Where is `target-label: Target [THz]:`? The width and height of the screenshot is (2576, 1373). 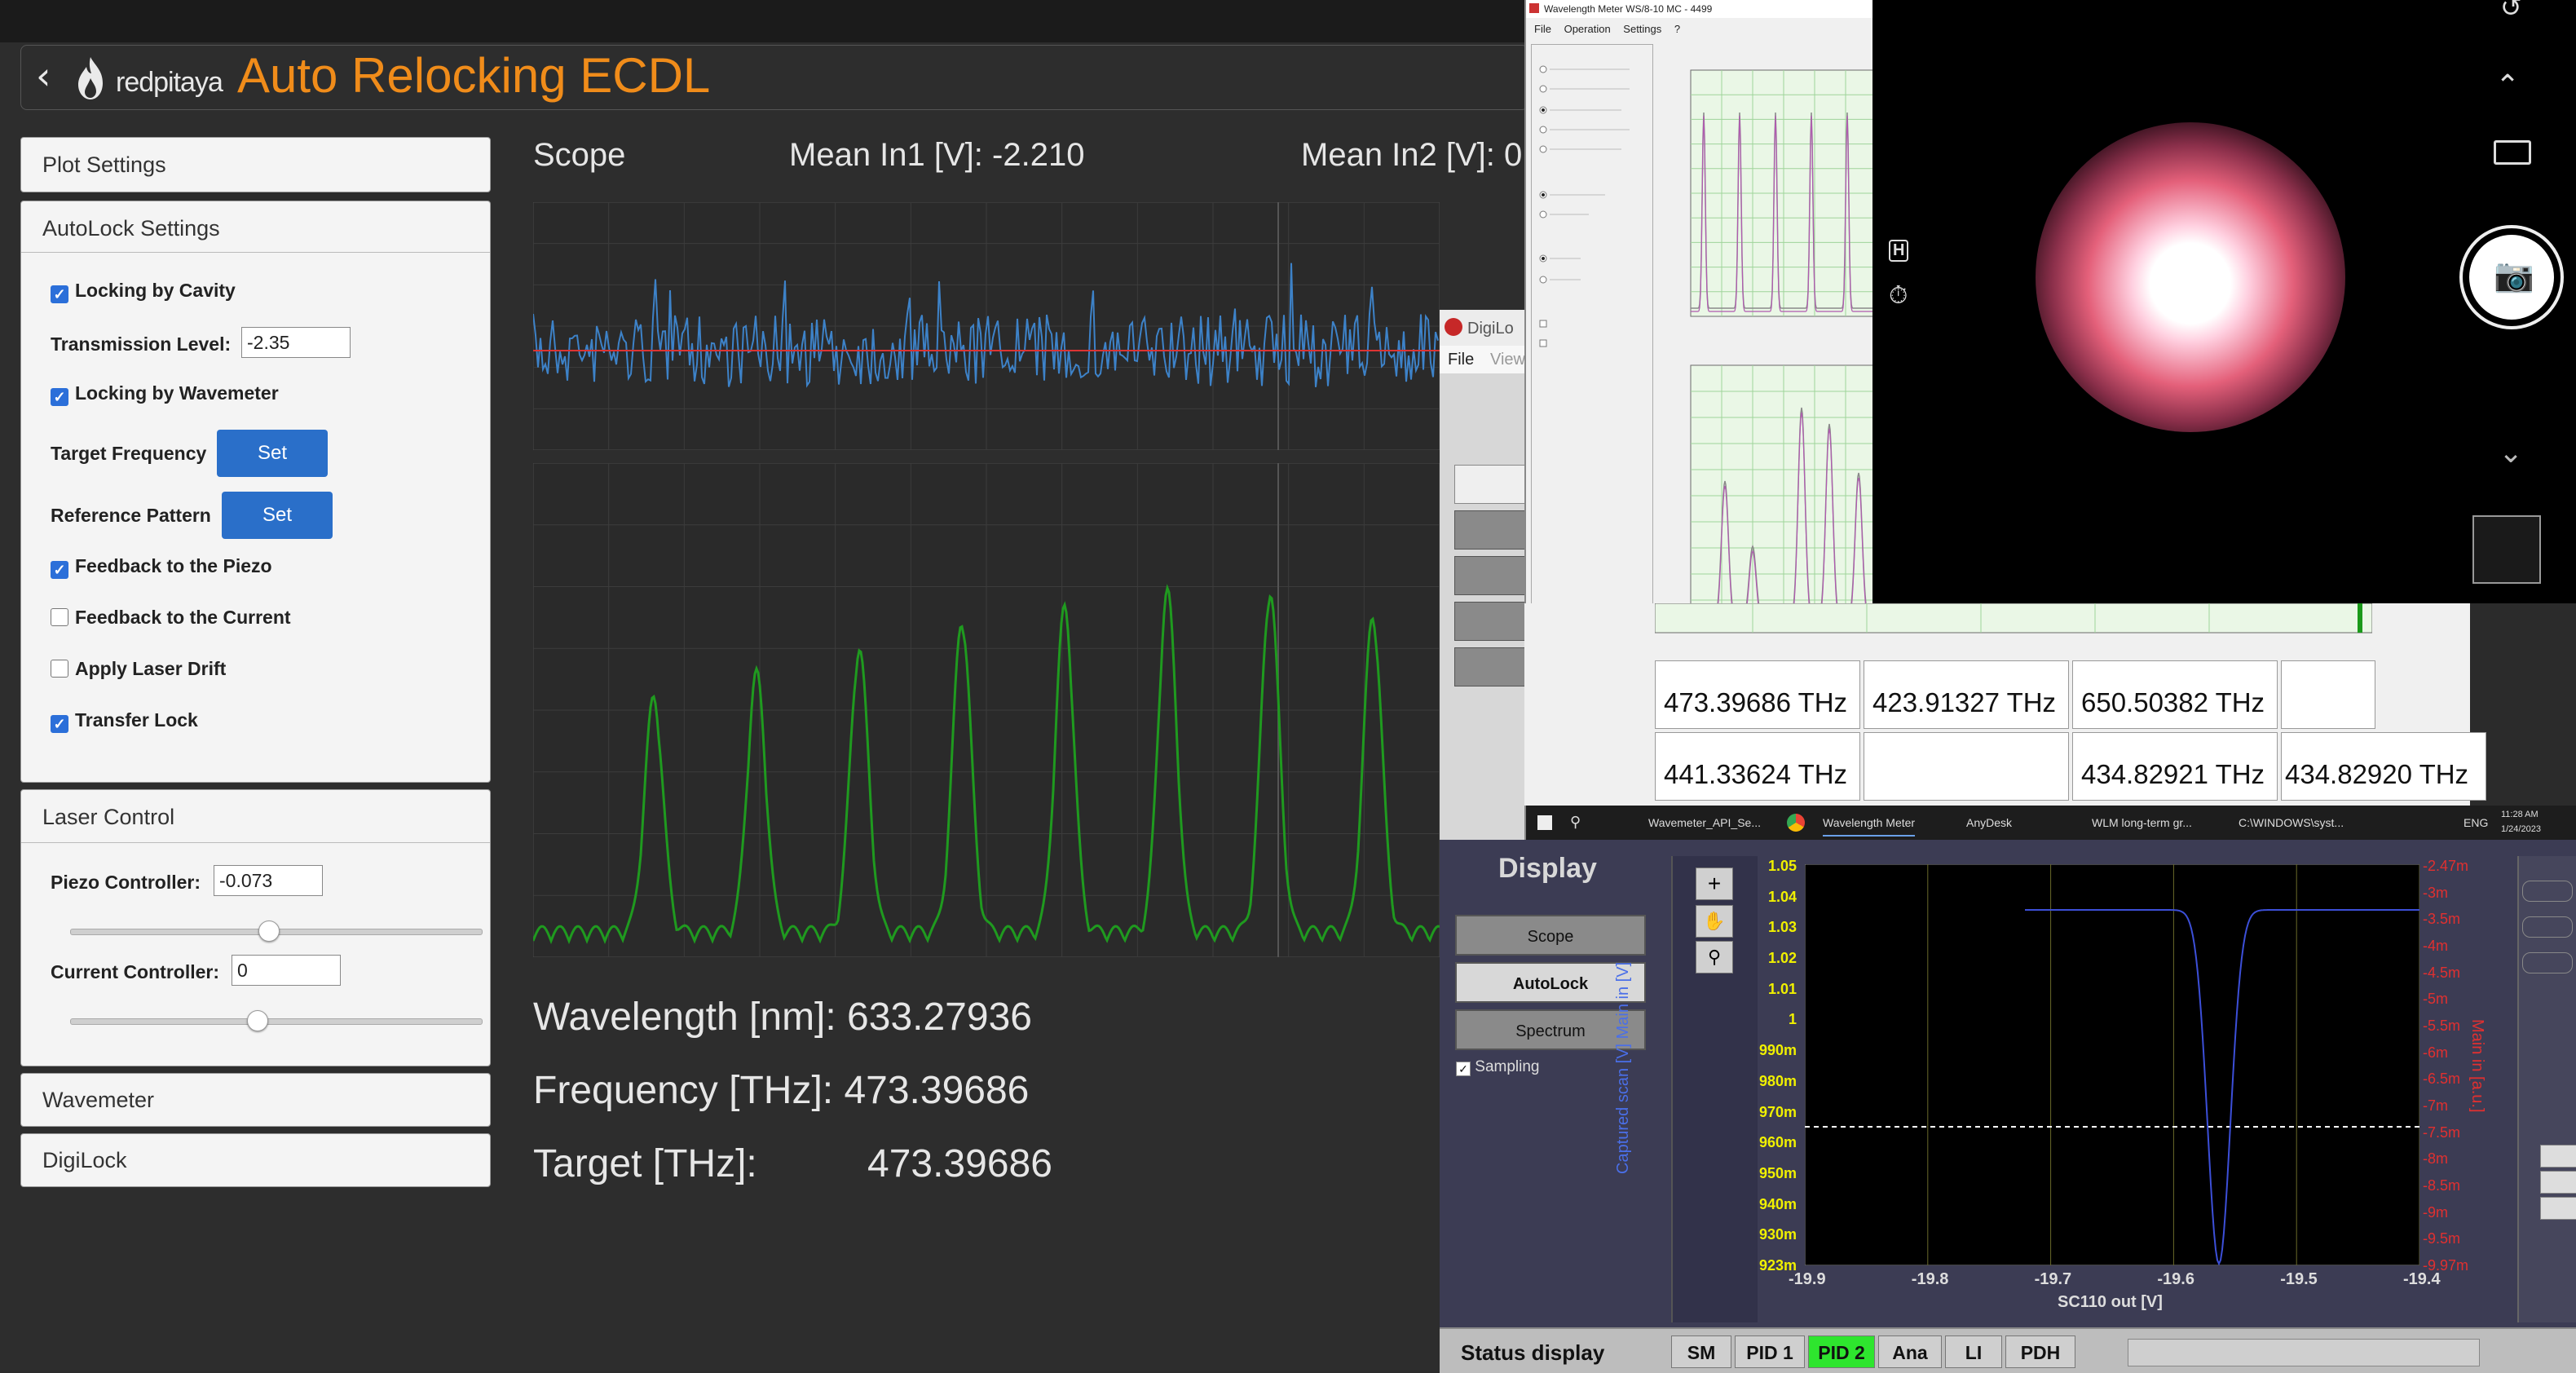
target-label: Target [THz]: is located at coordinates (645, 1163).